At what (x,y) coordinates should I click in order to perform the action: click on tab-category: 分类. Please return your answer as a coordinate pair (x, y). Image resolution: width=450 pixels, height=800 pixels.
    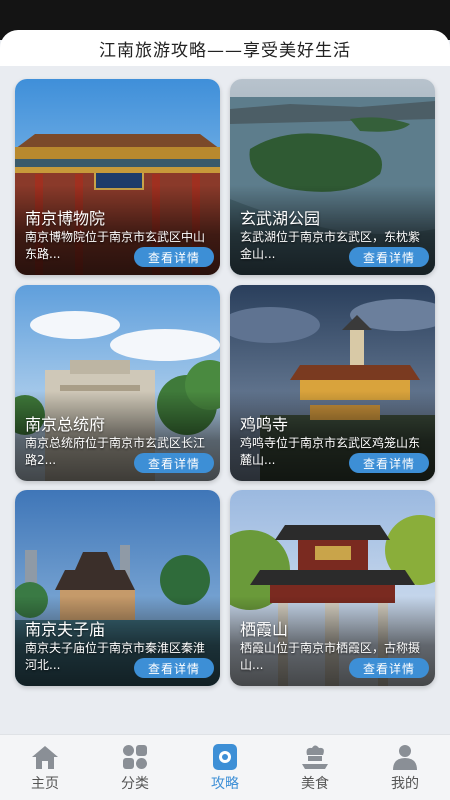
    Looking at the image, I should click on (135, 767).